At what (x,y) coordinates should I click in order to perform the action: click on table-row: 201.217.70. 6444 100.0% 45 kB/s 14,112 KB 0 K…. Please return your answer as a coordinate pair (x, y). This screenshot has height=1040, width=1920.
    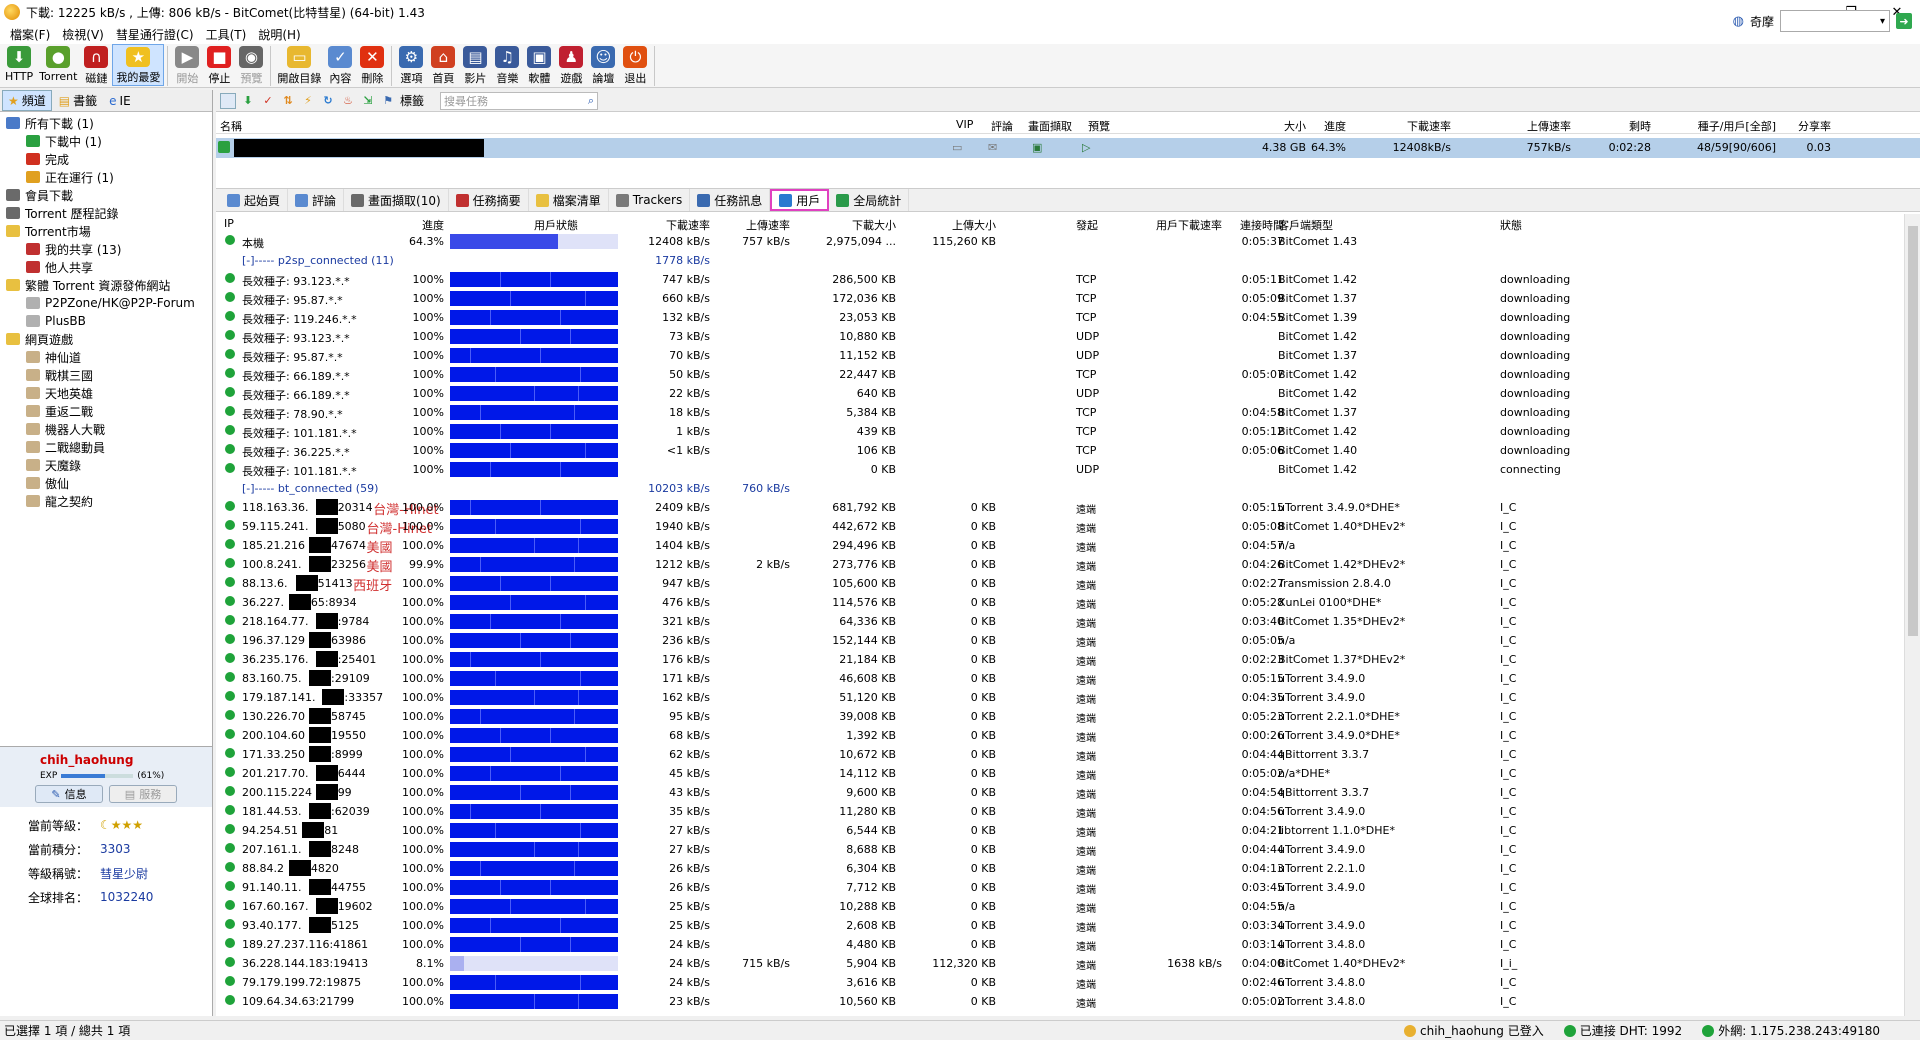
    Looking at the image, I should click on (1060, 773).